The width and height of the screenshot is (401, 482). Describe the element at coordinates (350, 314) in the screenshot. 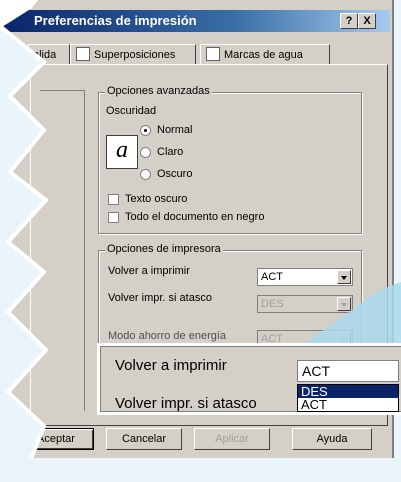

I see `callout-connector` at that location.